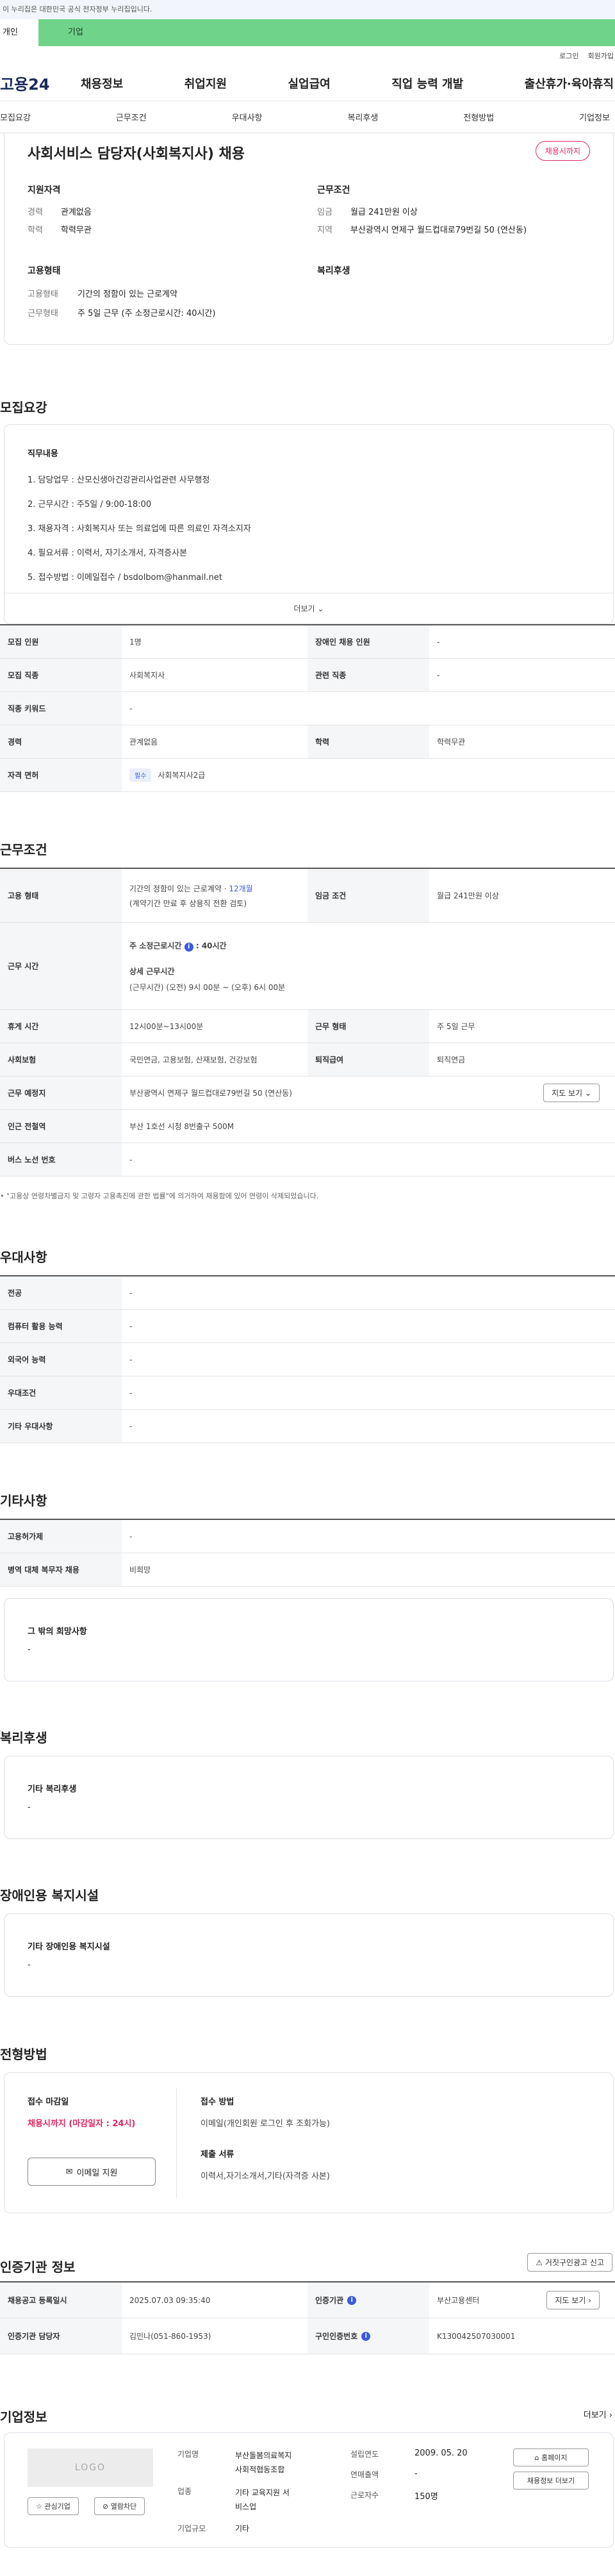  Describe the element at coordinates (82, 2124) in the screenshot. I see `deadline-value: 채용시까지 (마감일자 : 24시)` at that location.